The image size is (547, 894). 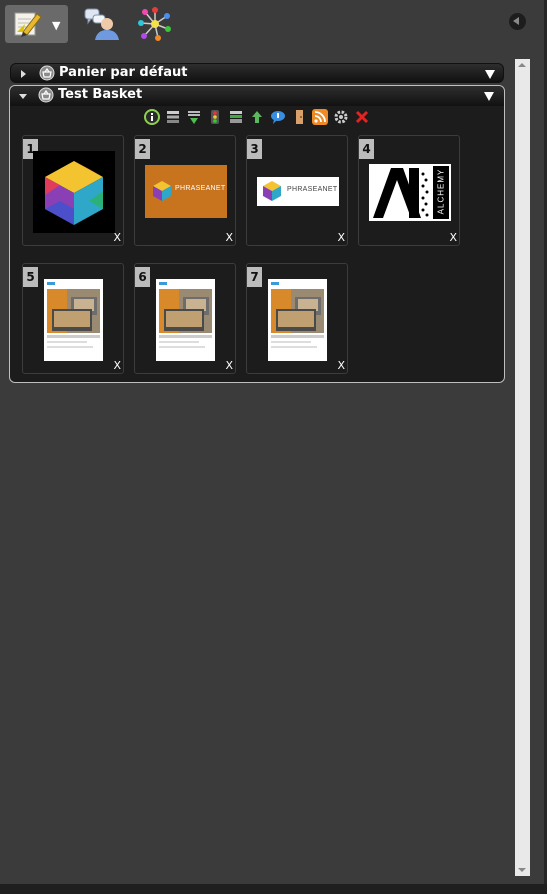 I want to click on top-toolbar: ▼, so click(x=273, y=23).